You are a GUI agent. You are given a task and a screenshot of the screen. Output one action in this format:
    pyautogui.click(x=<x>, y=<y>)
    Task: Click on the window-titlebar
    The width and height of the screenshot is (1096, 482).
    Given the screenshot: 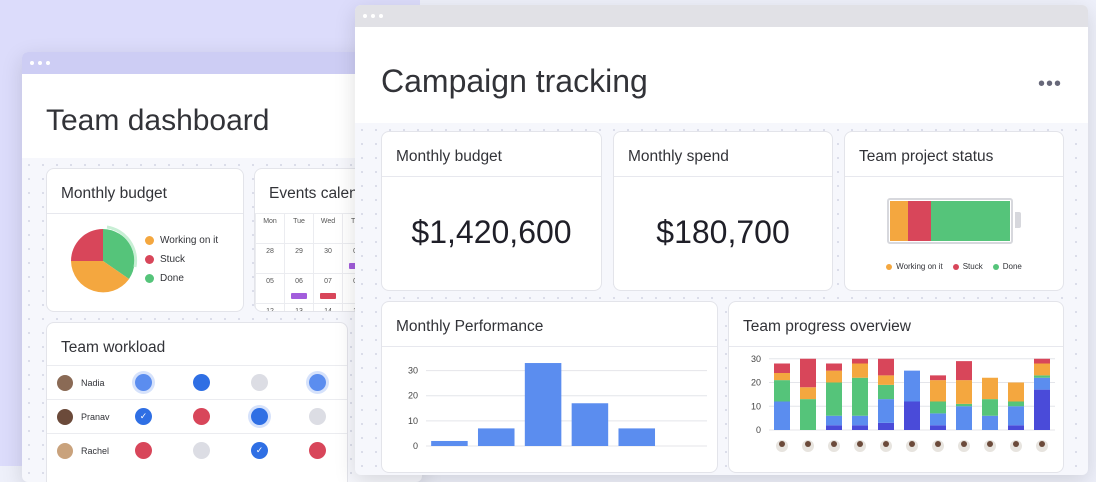 What is the action you would take?
    pyautogui.click(x=721, y=16)
    